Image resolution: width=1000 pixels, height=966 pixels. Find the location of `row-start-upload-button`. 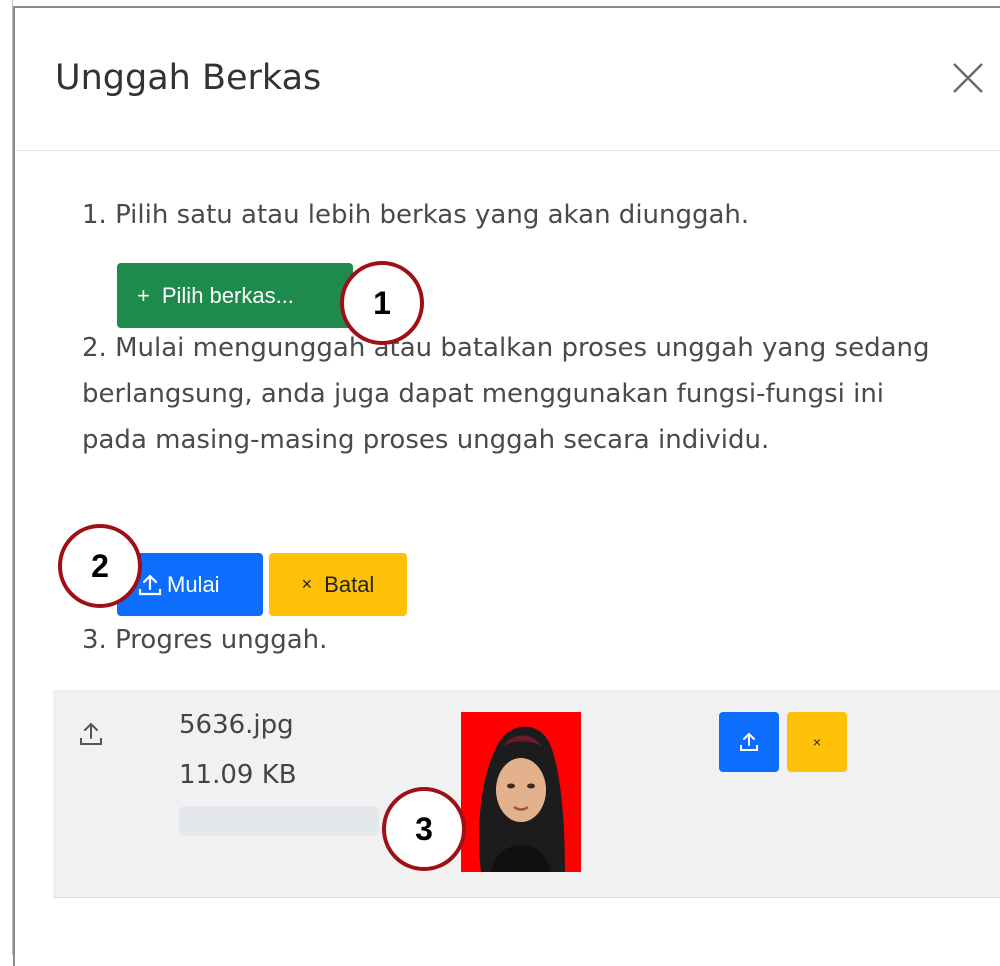

row-start-upload-button is located at coordinates (749, 742).